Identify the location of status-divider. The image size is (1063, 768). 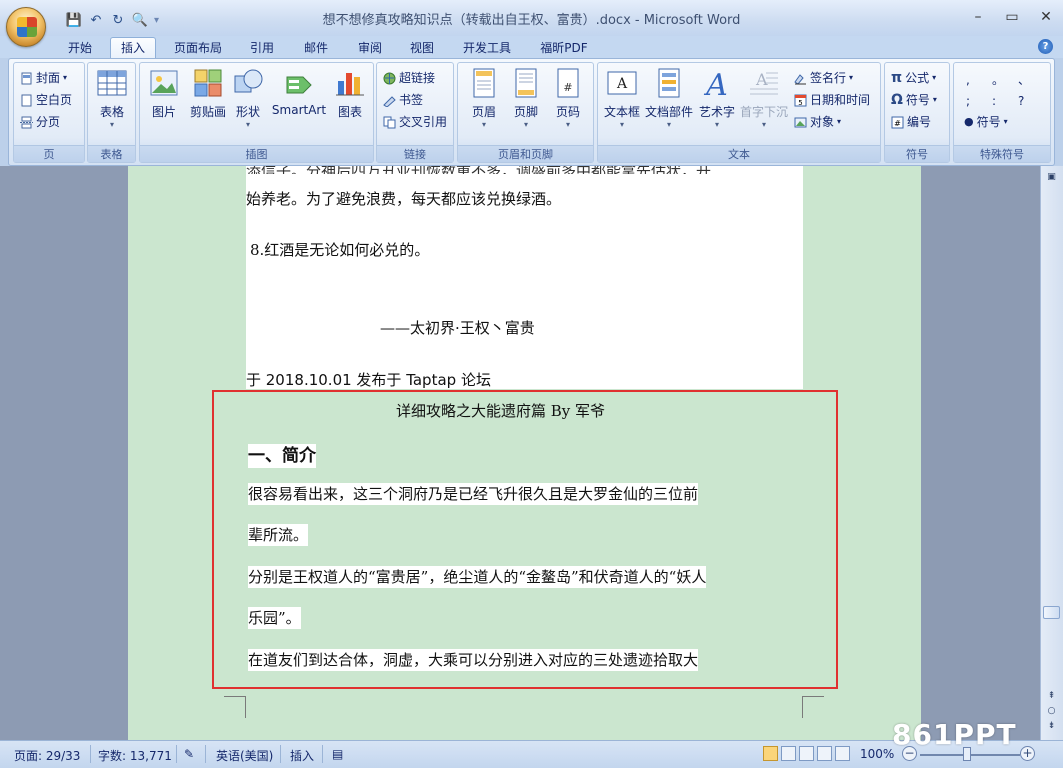
(176, 754).